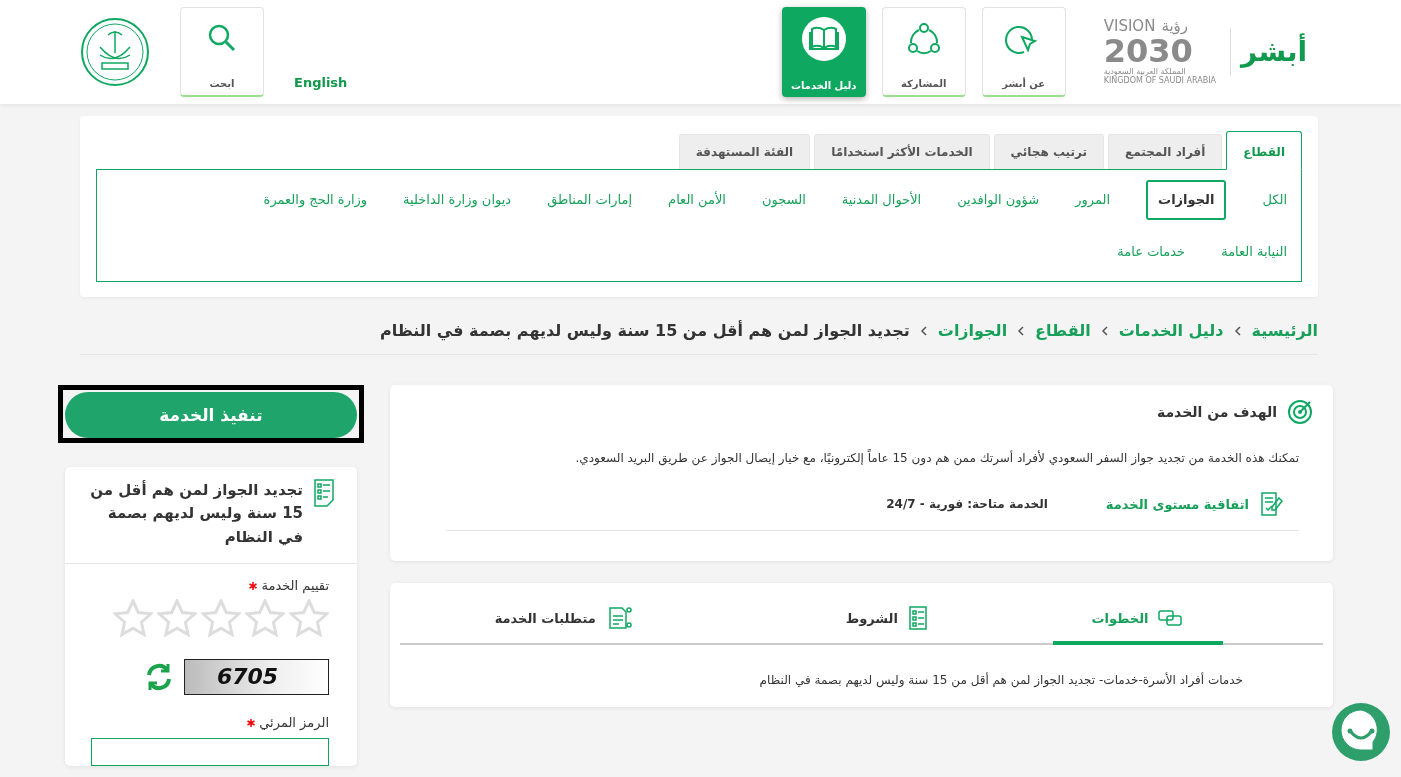 This screenshot has width=1401, height=777. I want to click on emblem-icon, so click(115, 52).